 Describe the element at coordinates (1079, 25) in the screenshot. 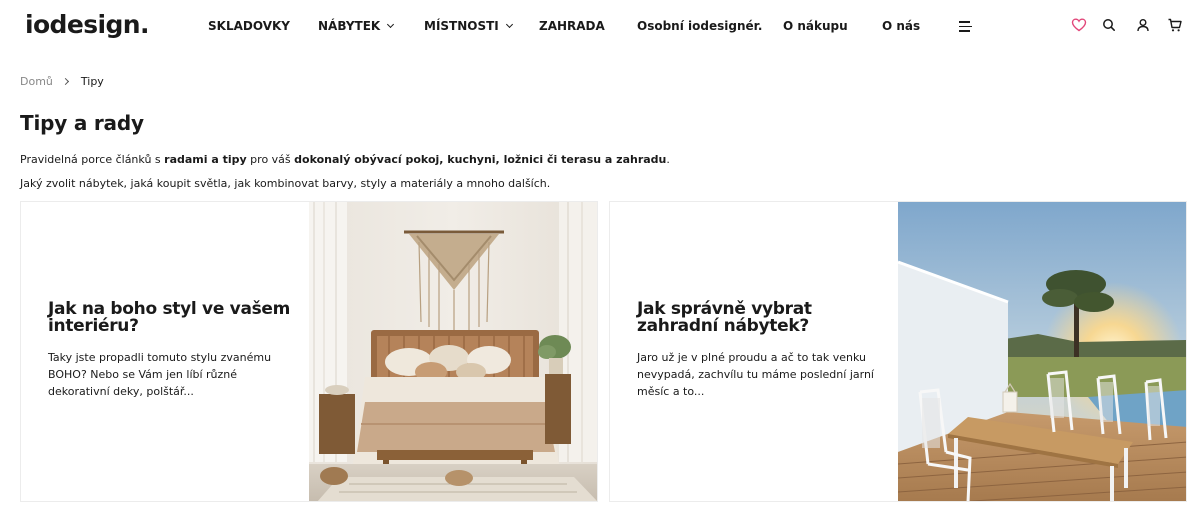

I see `heart-icon` at that location.